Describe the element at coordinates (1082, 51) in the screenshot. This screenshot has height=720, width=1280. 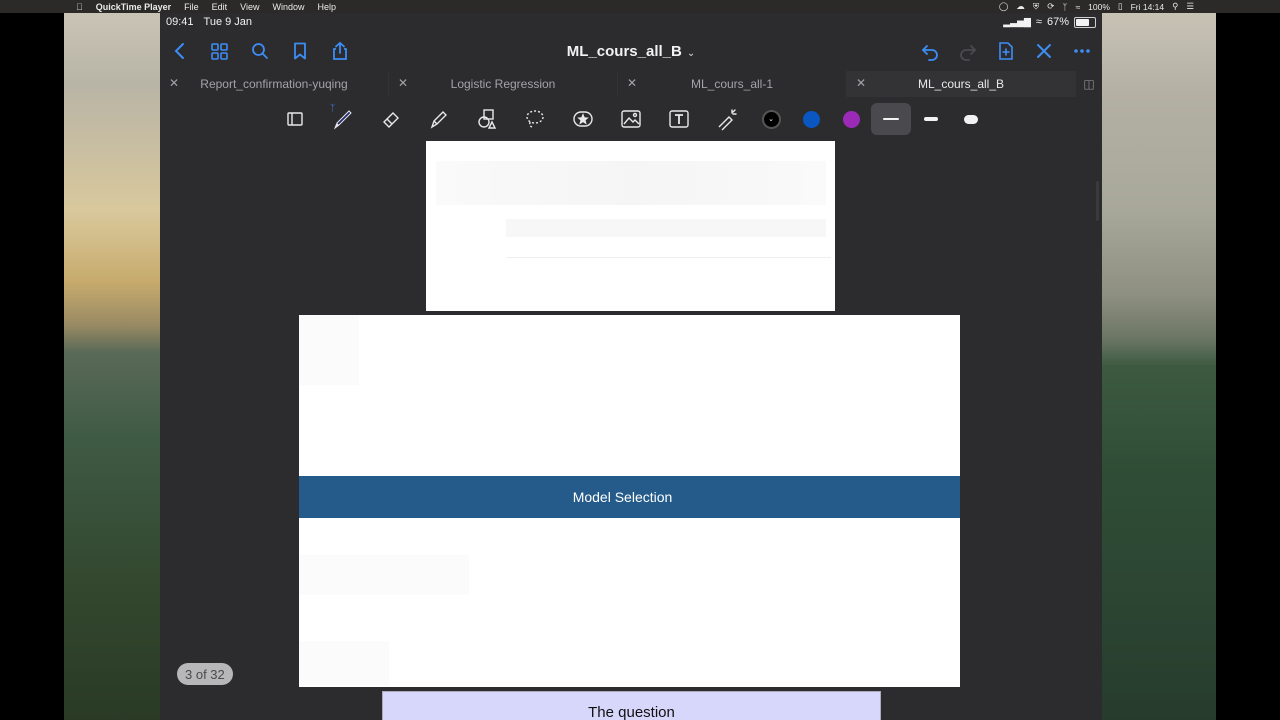
I see `more-options-icon` at that location.